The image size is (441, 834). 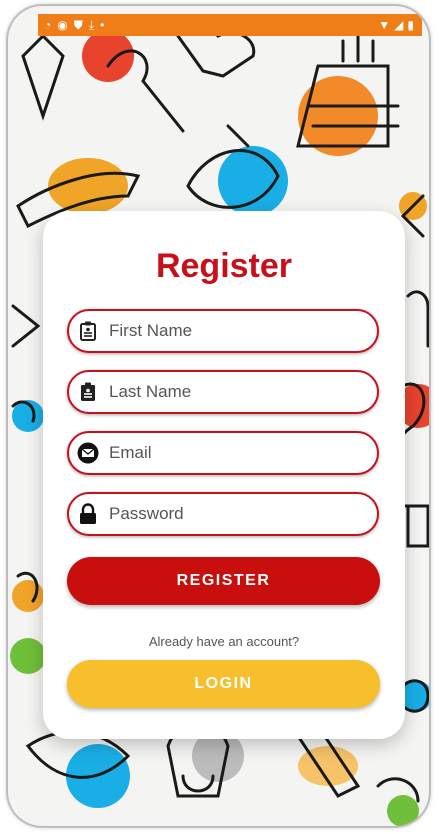 What do you see at coordinates (384, 25) in the screenshot?
I see `wifi-icon: ▼` at bounding box center [384, 25].